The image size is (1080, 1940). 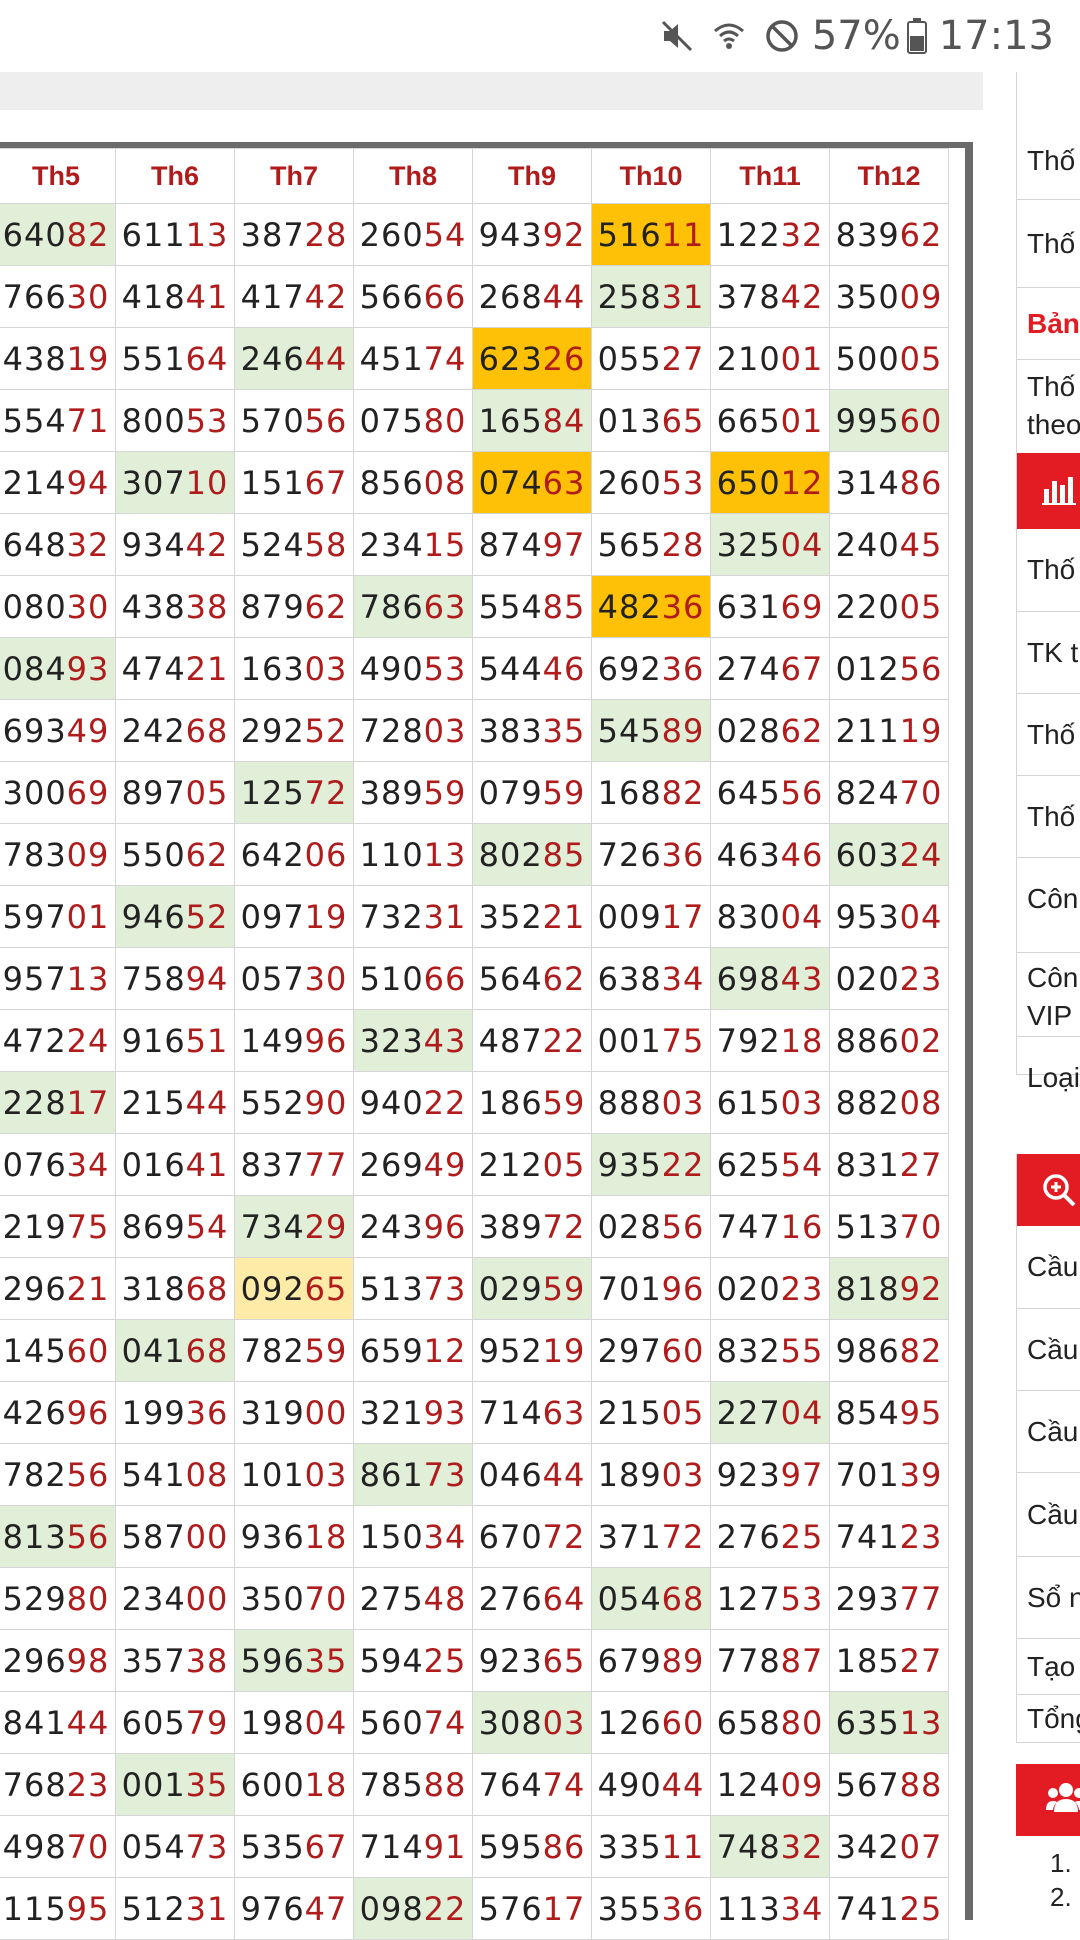 I want to click on number-head: 296, so click(x=34, y=1288).